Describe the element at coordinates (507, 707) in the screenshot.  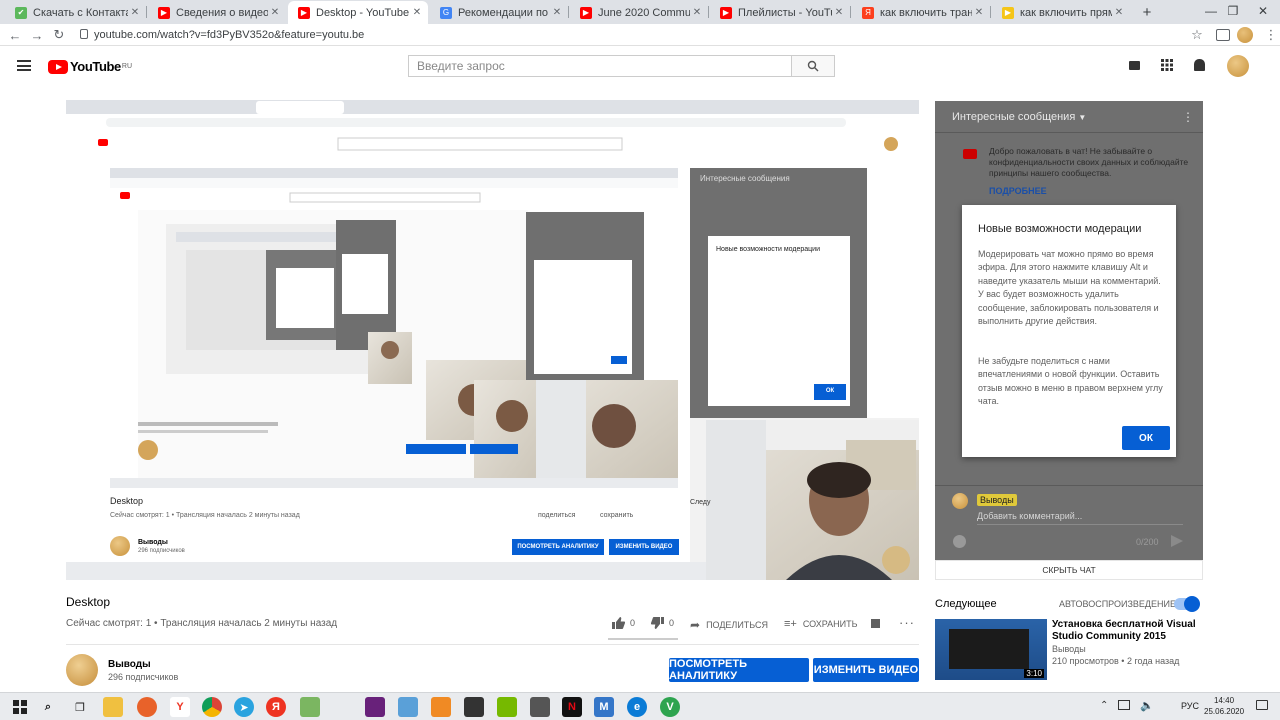
I see `nvidia-icon` at that location.